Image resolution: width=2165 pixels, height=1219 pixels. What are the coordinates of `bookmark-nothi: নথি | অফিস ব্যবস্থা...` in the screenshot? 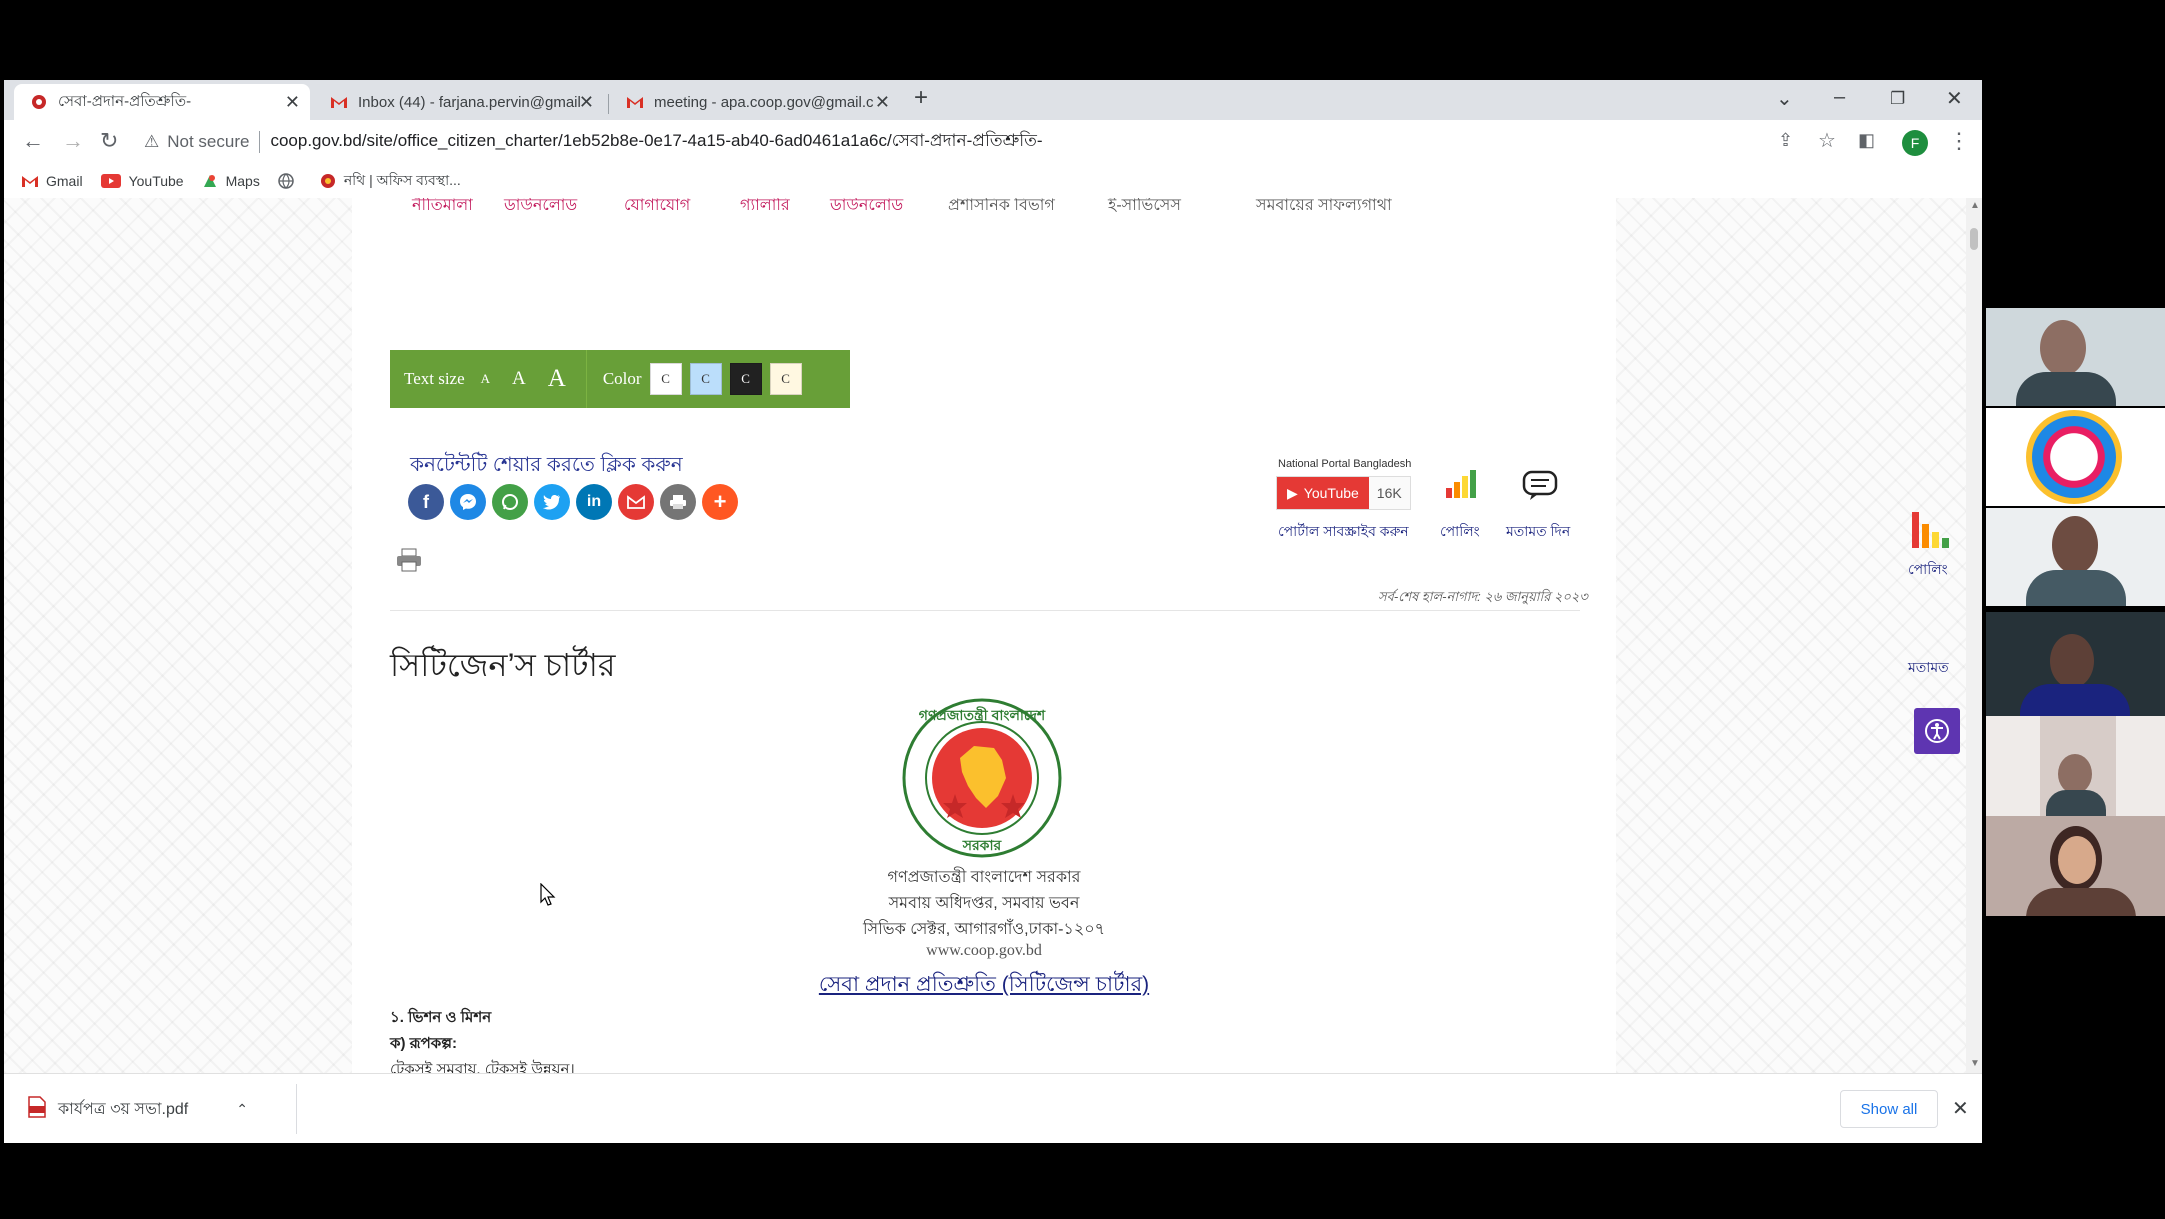 It's located at (390, 181).